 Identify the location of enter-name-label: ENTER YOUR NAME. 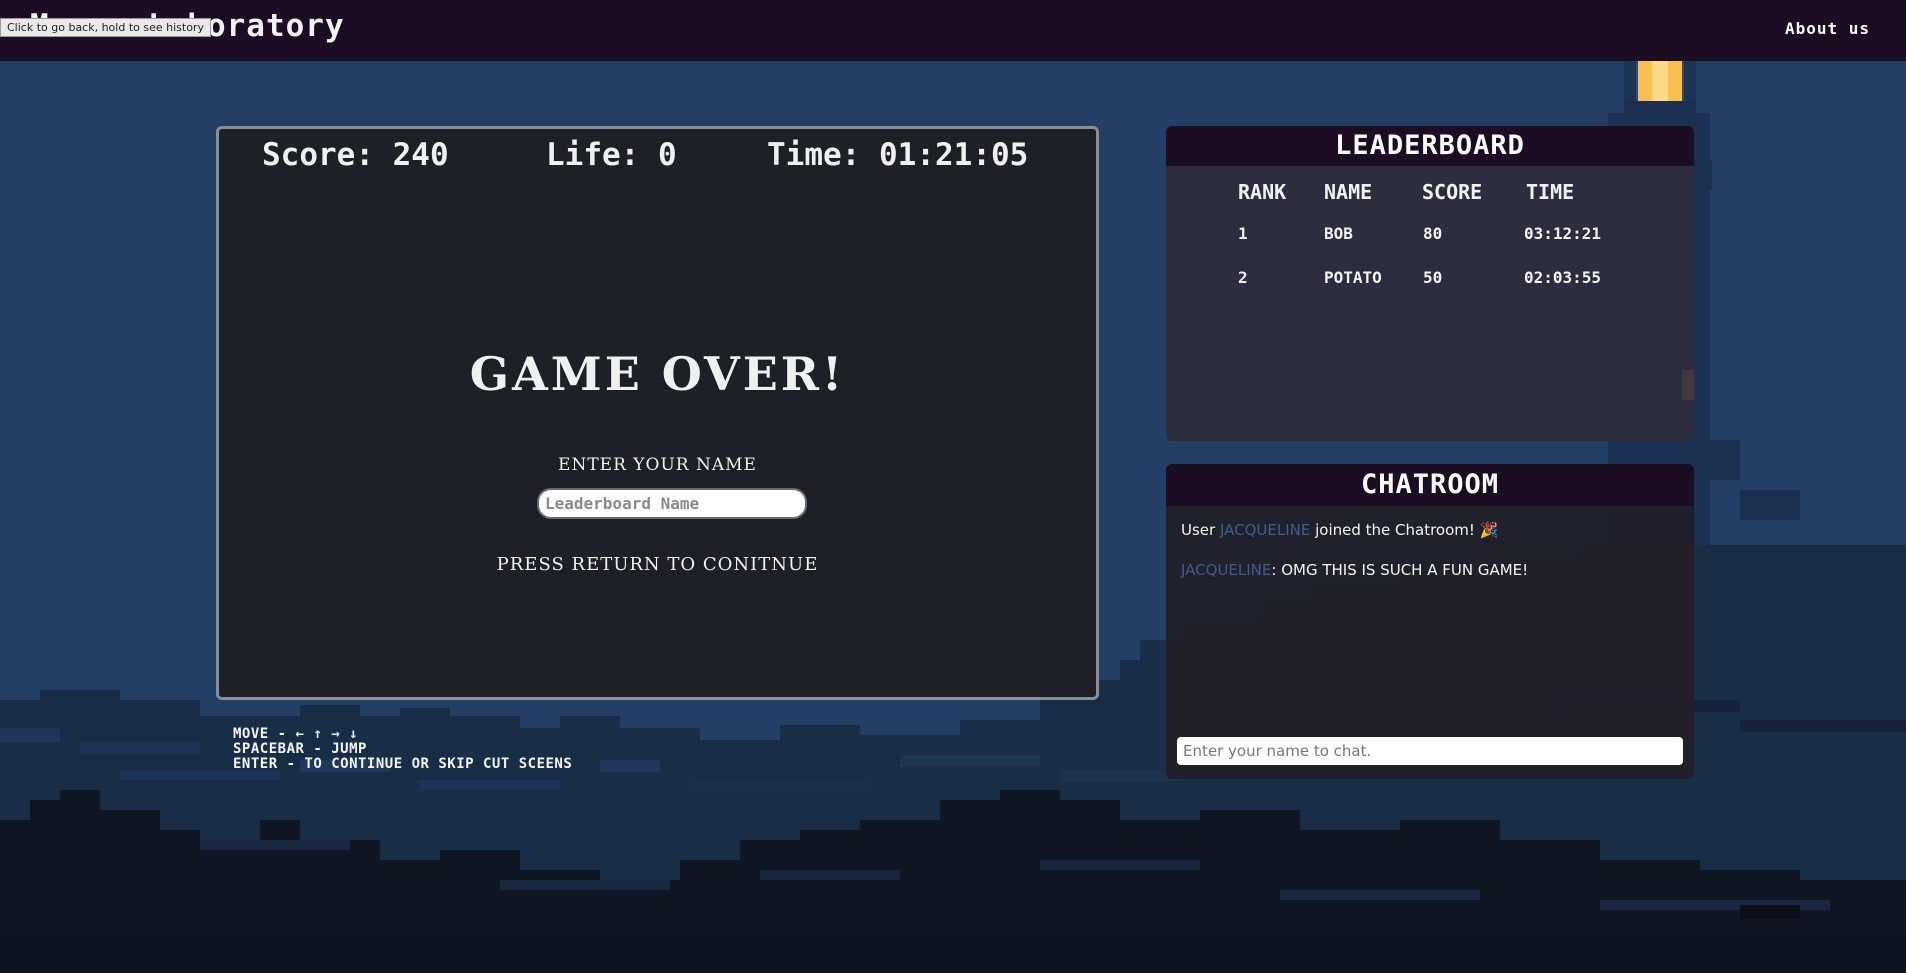
(657, 465).